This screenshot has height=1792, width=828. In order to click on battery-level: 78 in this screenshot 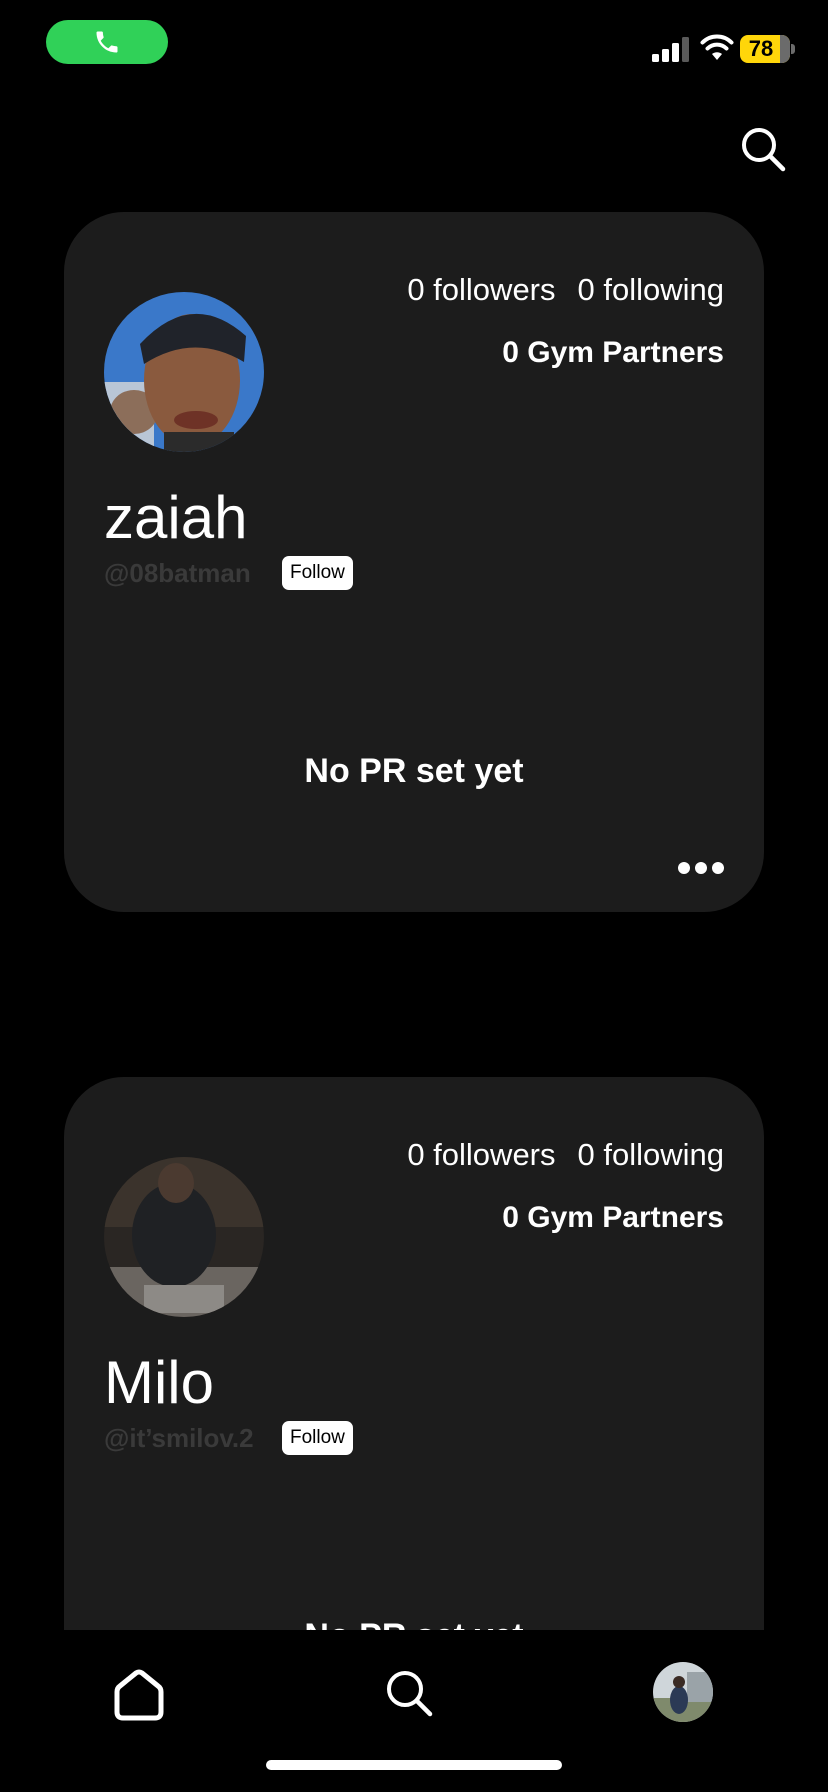, I will do `click(761, 48)`.